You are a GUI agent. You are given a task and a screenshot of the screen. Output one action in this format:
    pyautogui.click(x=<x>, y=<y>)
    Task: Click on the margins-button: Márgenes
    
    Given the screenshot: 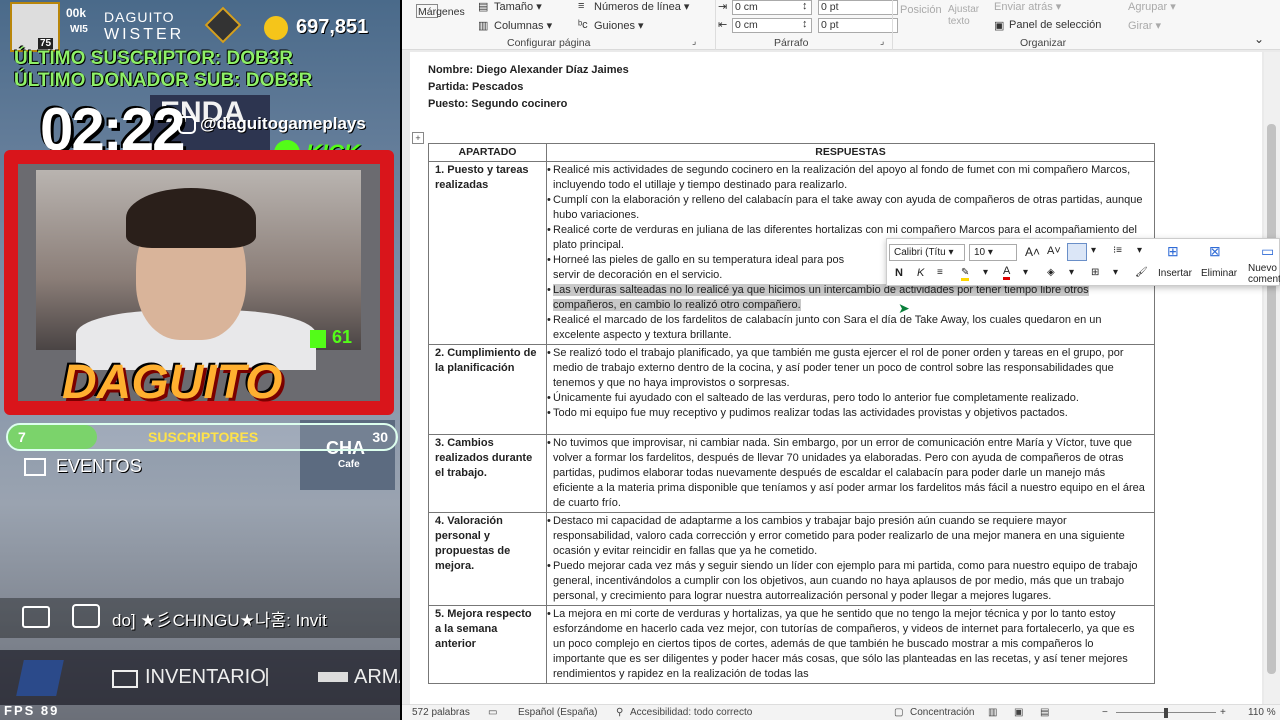 What is the action you would take?
    pyautogui.click(x=442, y=12)
    